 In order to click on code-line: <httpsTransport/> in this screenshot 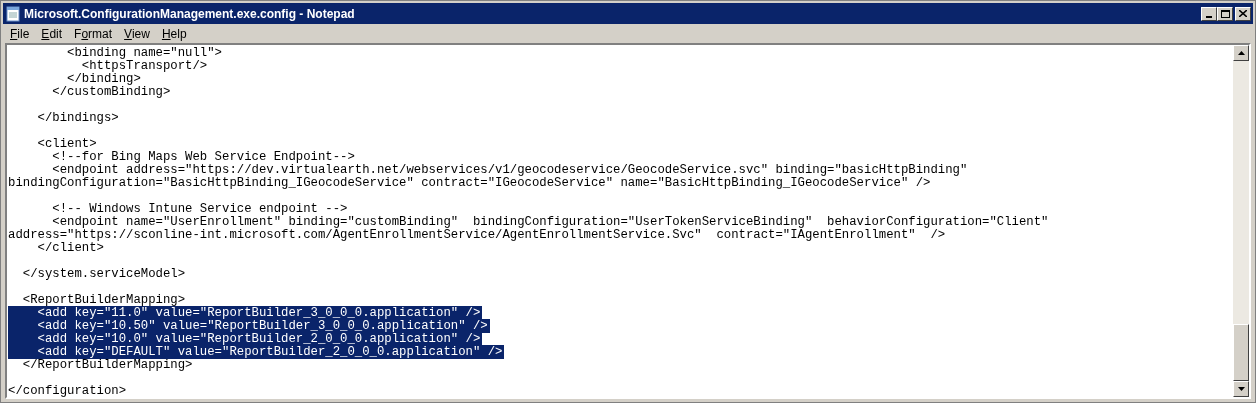, I will do `click(144, 66)`.